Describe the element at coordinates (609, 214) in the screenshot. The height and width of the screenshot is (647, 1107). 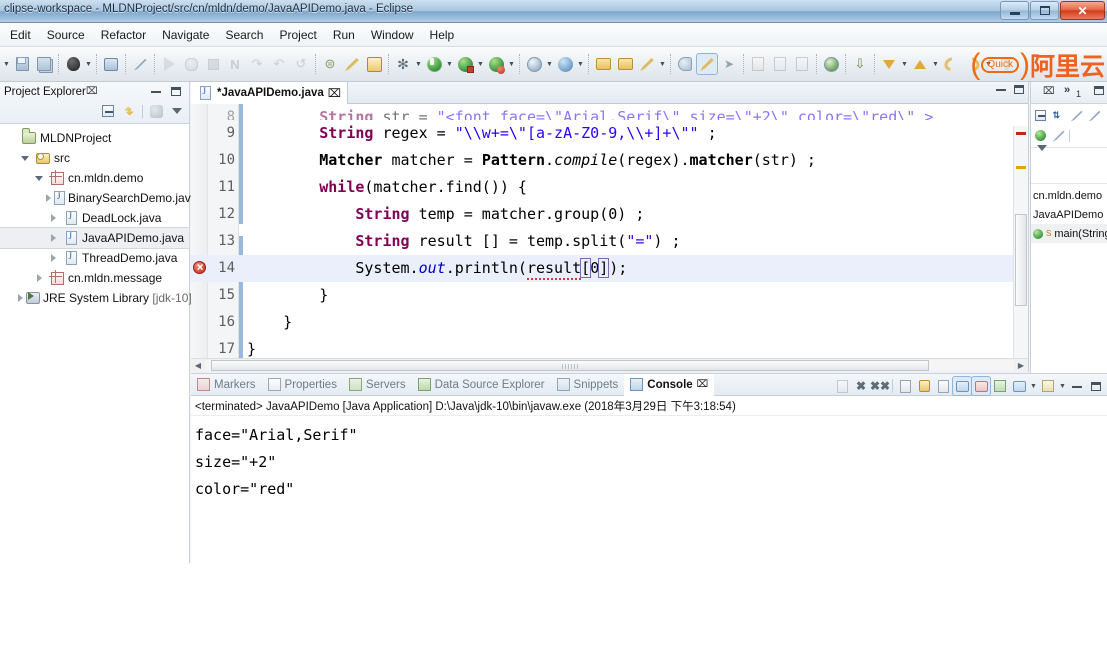
I see `code-line: 12 String temp = matcher.group(0) ;` at that location.